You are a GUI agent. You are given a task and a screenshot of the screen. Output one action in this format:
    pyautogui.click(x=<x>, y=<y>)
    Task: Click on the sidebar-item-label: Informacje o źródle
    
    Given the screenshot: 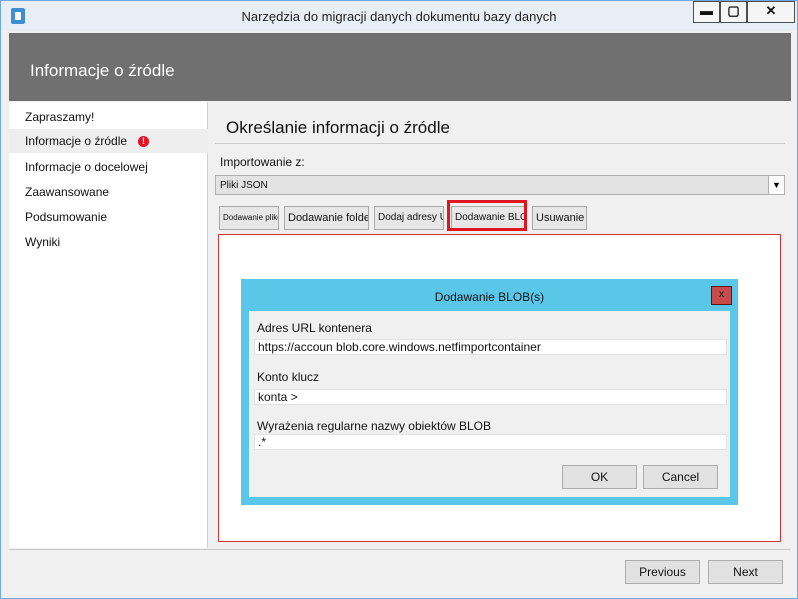 What is the action you would take?
    pyautogui.click(x=76, y=141)
    